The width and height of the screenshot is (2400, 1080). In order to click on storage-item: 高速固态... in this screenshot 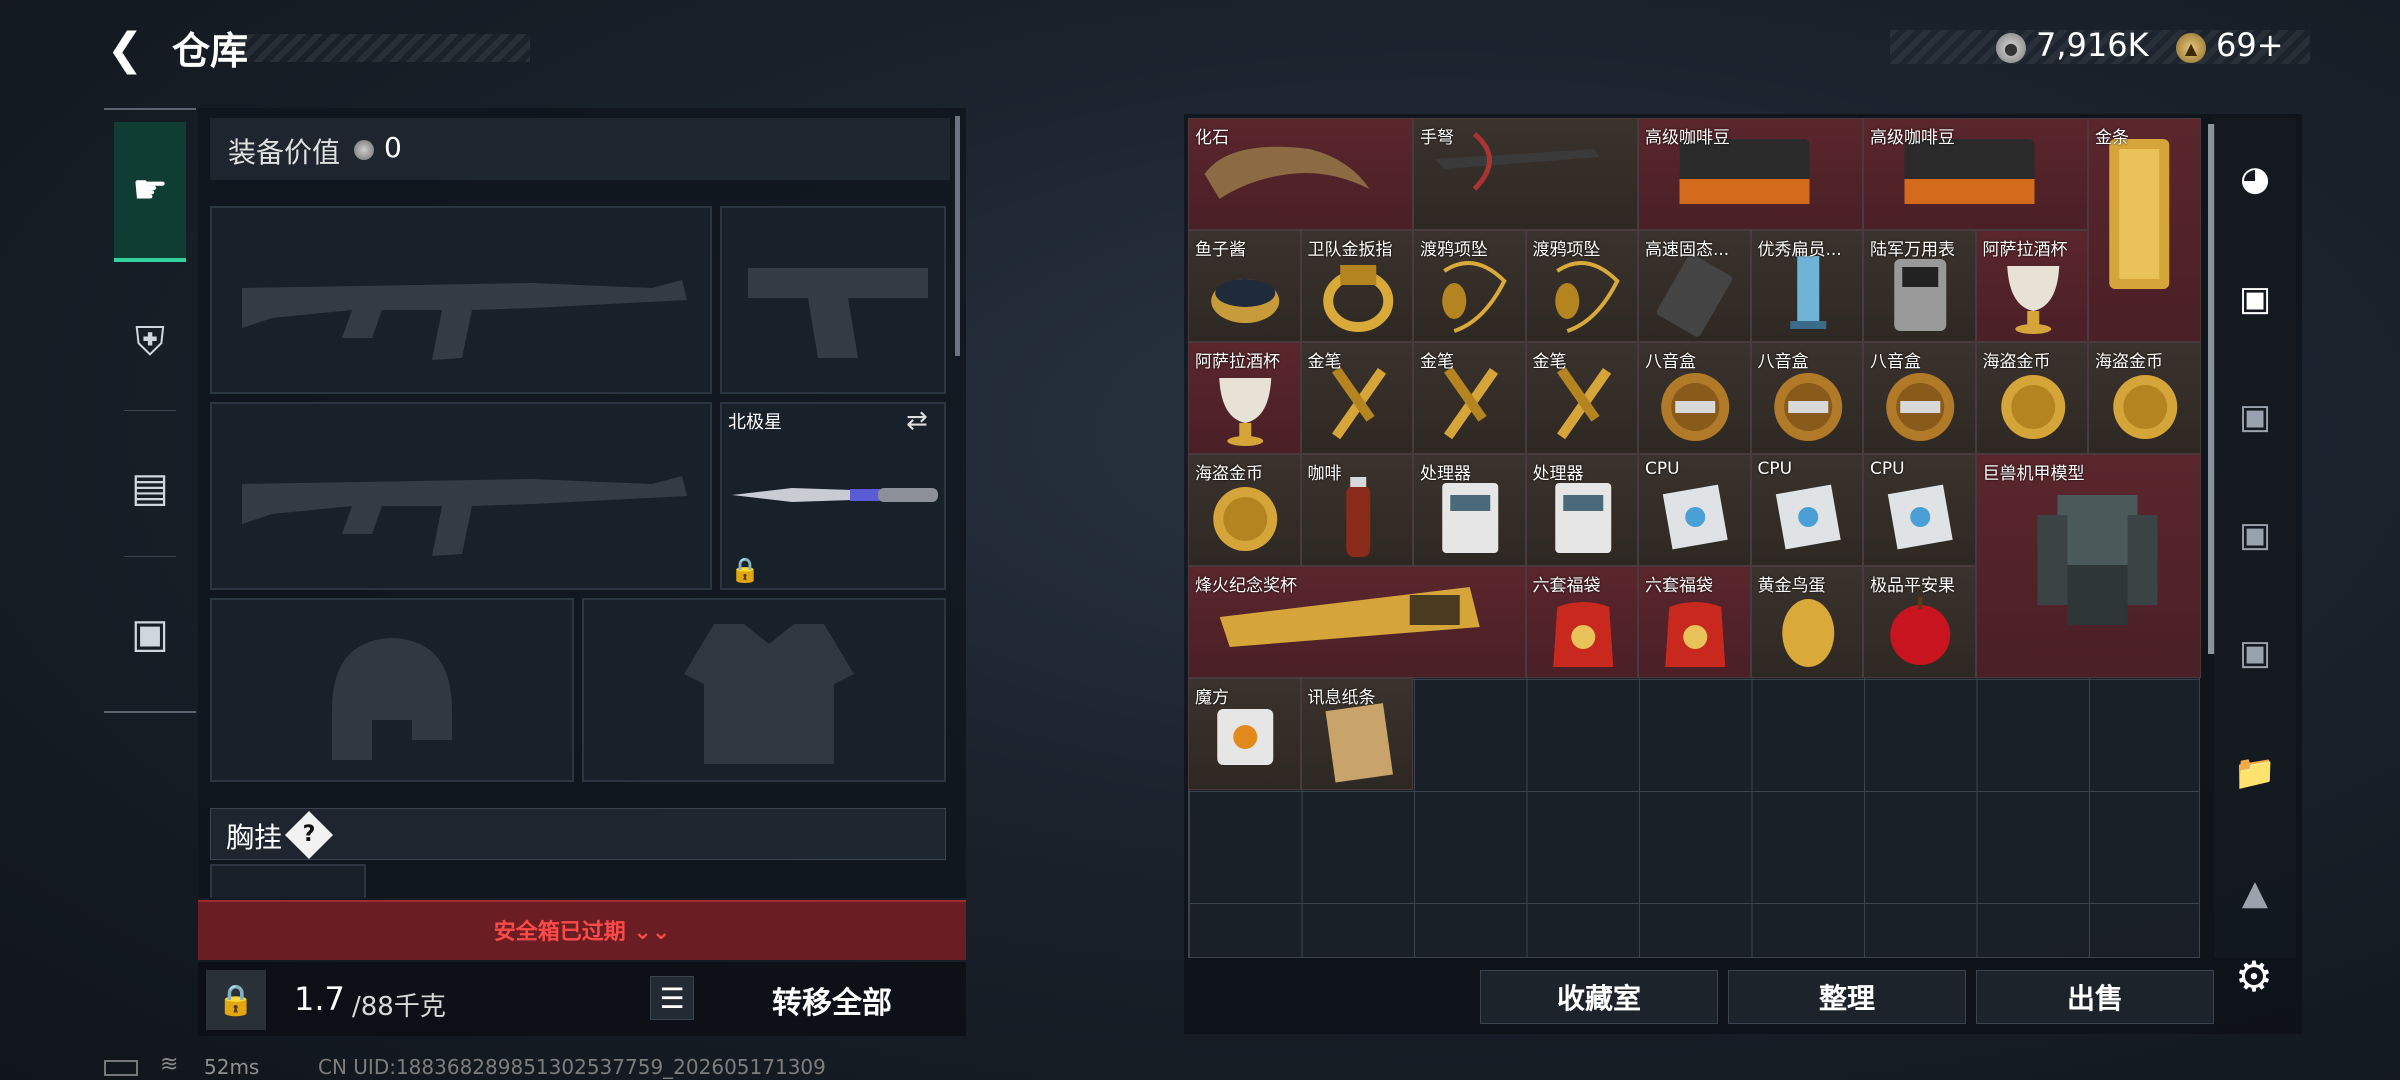, I will do `click(1694, 286)`.